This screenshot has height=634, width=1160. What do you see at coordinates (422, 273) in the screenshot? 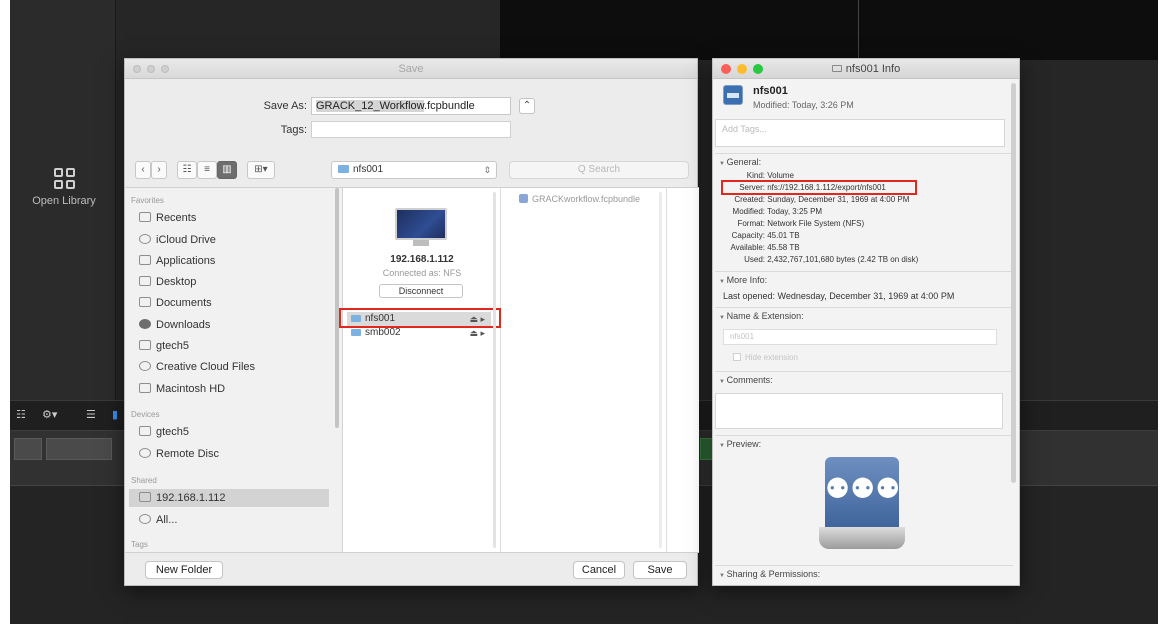
I see `connection-status: Connected as: NFS` at bounding box center [422, 273].